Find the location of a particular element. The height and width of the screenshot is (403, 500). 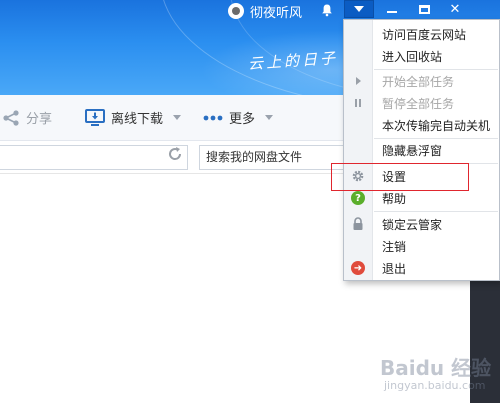

maximize-button is located at coordinates (424, 9).